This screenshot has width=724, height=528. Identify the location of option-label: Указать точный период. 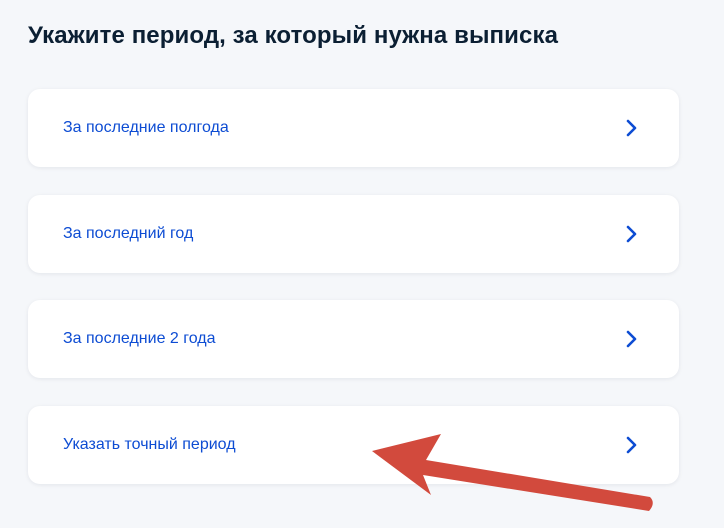
(149, 444).